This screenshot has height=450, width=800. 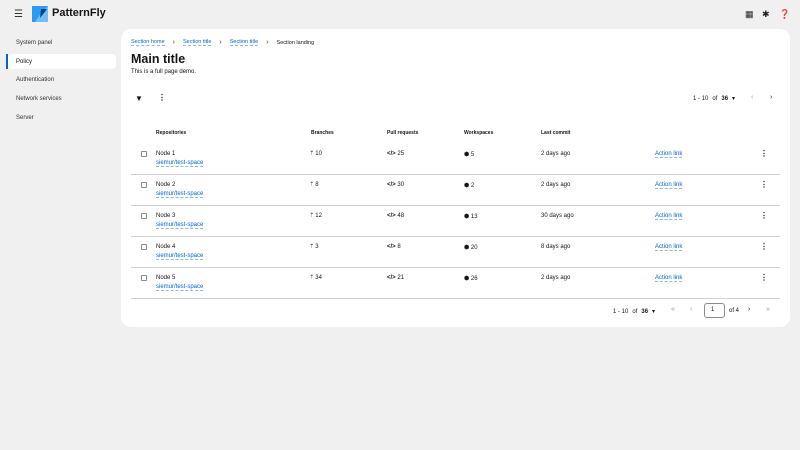 I want to click on last-commit: 8 days ago, so click(x=556, y=247).